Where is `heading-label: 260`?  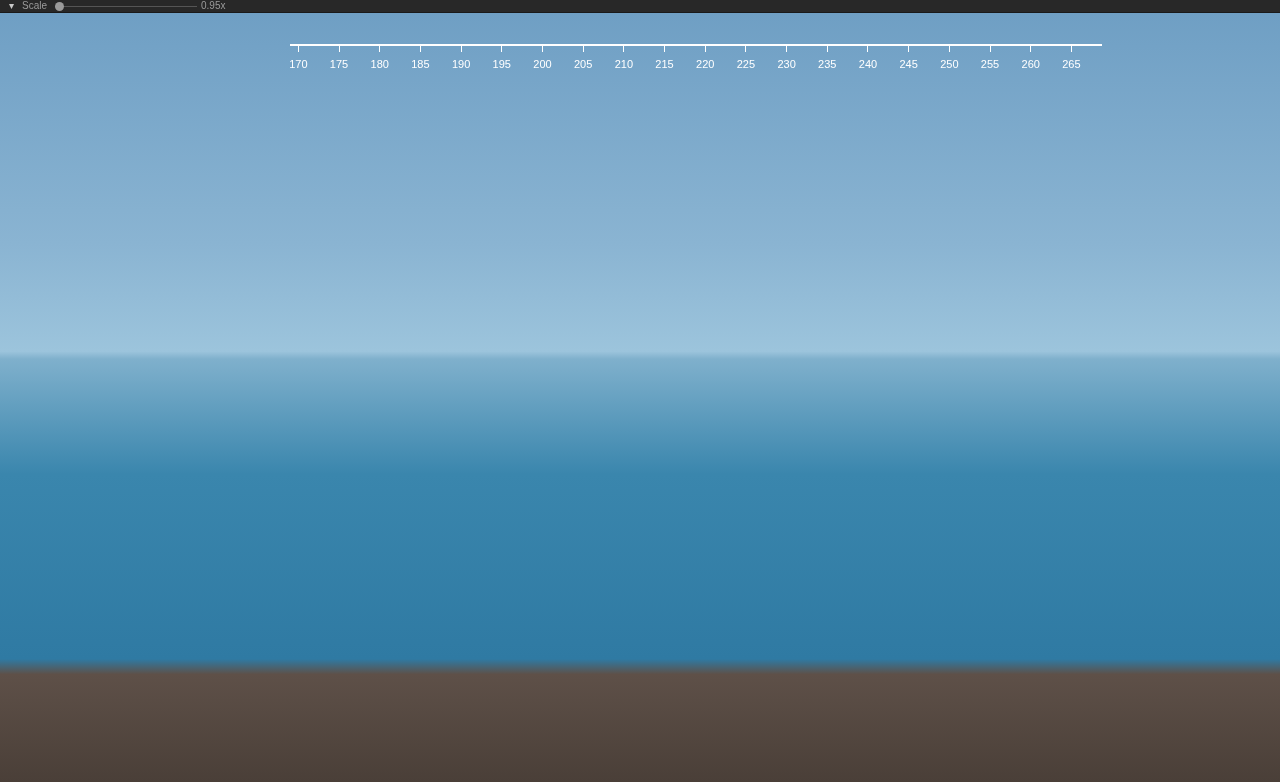 heading-label: 260 is located at coordinates (1030, 64).